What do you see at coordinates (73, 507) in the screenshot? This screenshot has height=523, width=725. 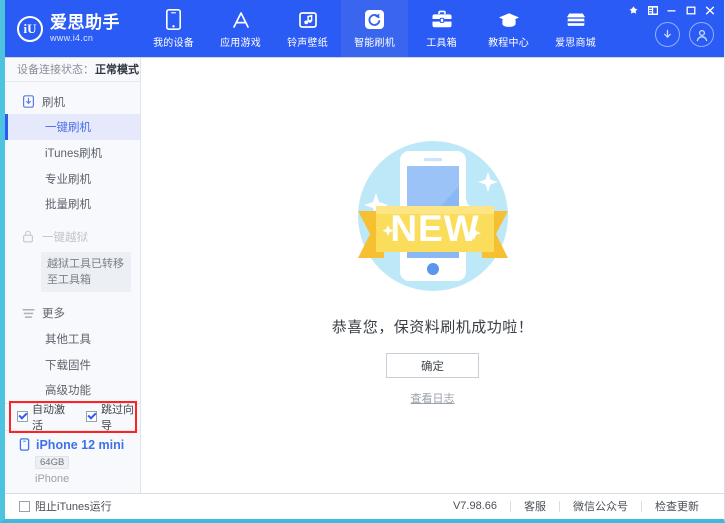 I see `block-itunes-label: 阻止iTunes运行` at bounding box center [73, 507].